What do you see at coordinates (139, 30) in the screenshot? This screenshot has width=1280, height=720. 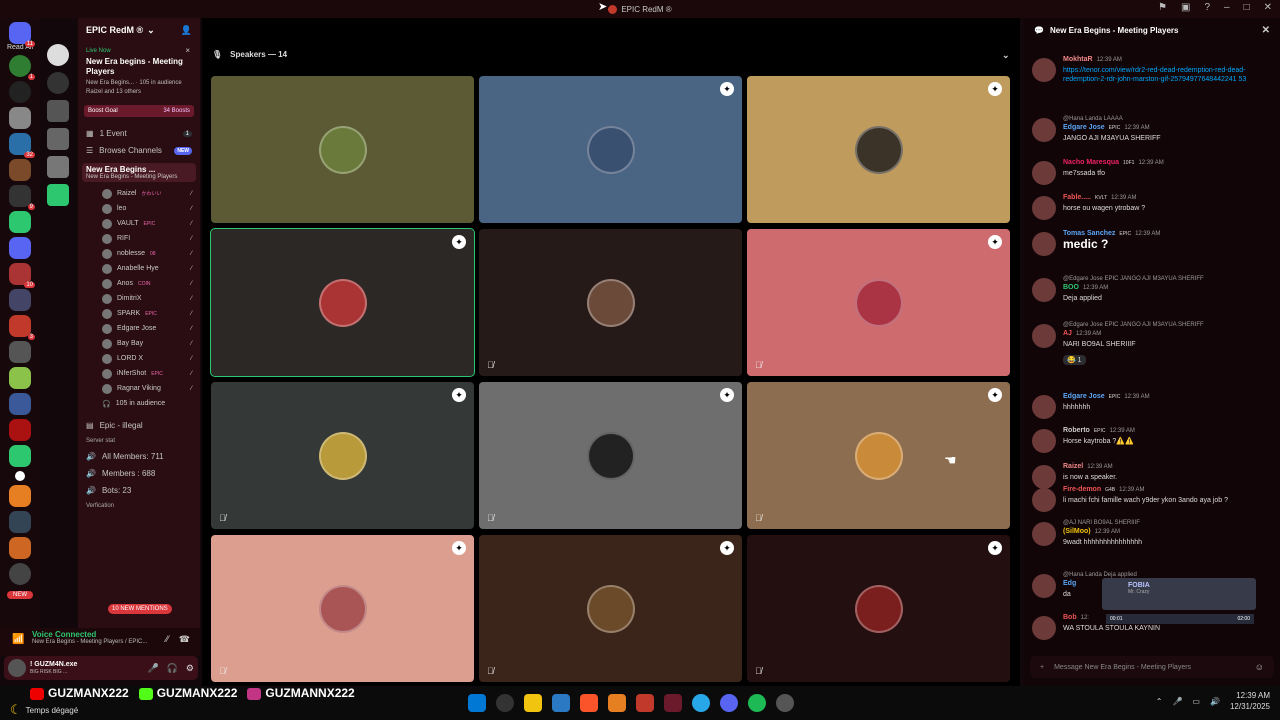 I see `server-header: EPIC RedM ® ⌄ 👤` at bounding box center [139, 30].